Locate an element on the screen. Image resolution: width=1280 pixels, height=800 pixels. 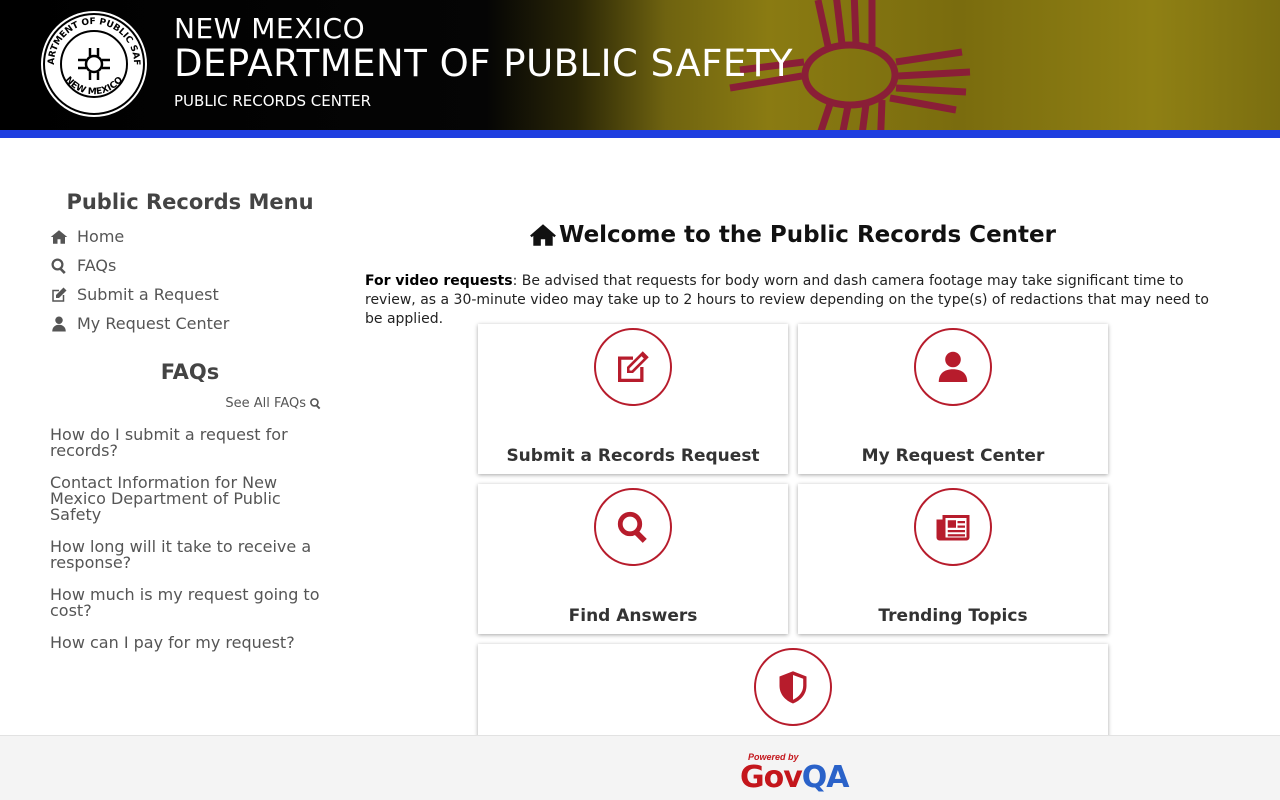
faq-link: How much is my request going to cost? is located at coordinates (190, 603).